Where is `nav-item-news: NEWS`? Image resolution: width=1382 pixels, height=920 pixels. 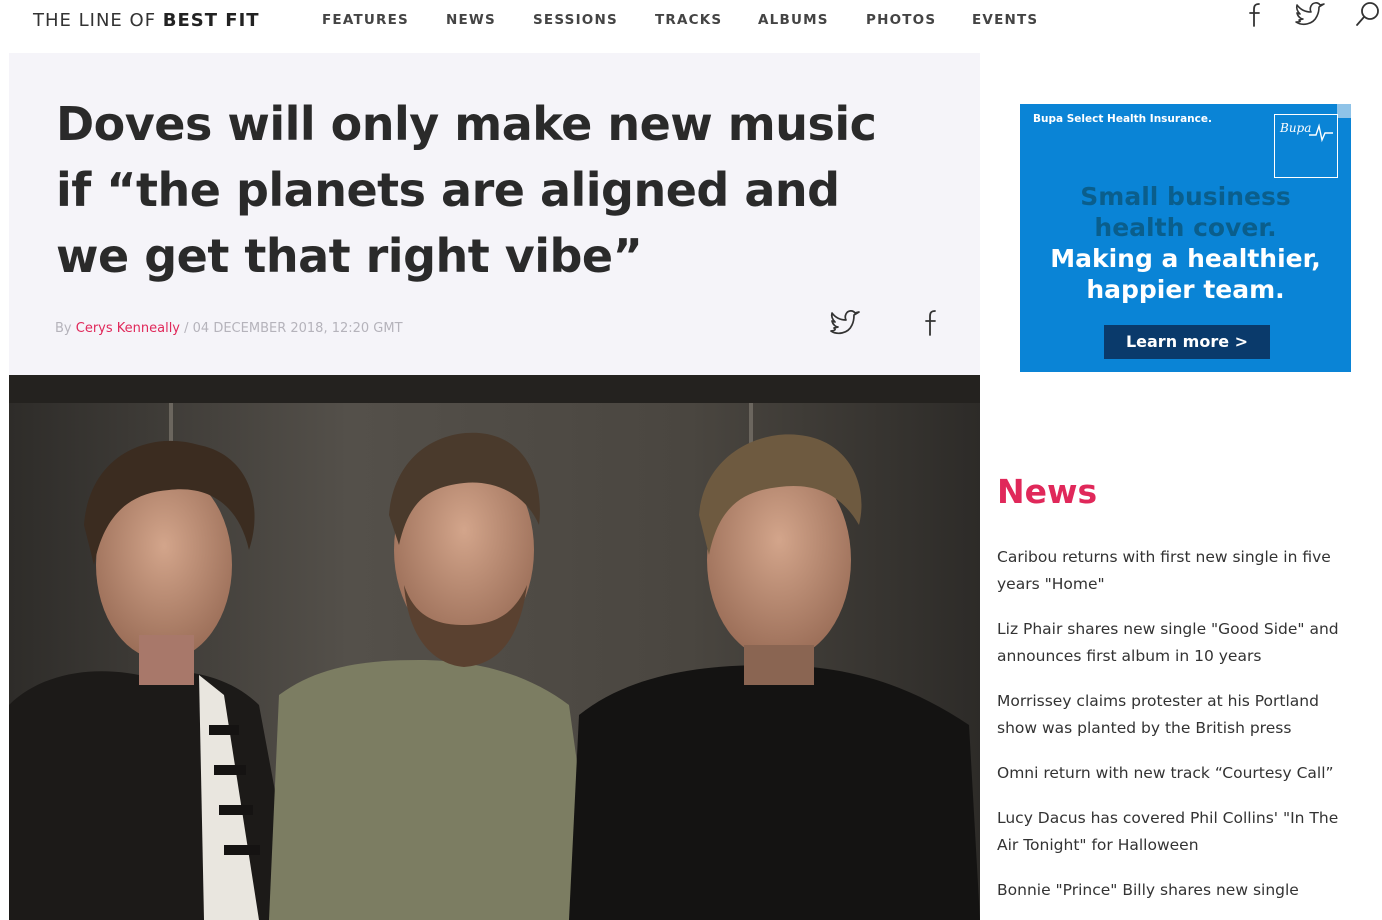
nav-item-news: NEWS is located at coordinates (471, 20).